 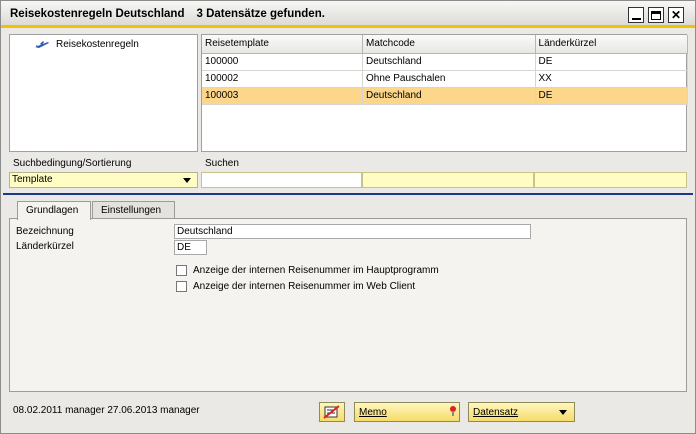 I want to click on memo-button: Memo, so click(x=407, y=412).